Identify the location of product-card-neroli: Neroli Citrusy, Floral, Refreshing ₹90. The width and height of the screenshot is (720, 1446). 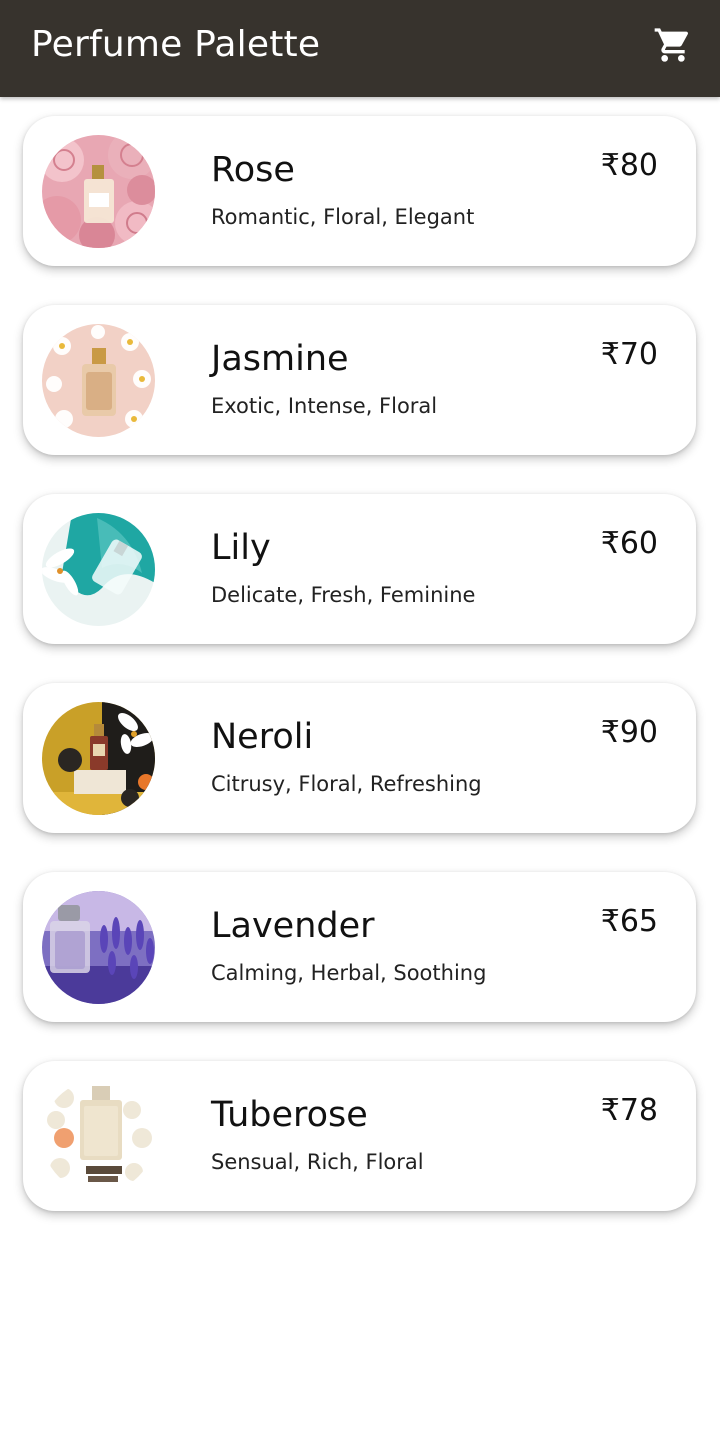
(359, 758).